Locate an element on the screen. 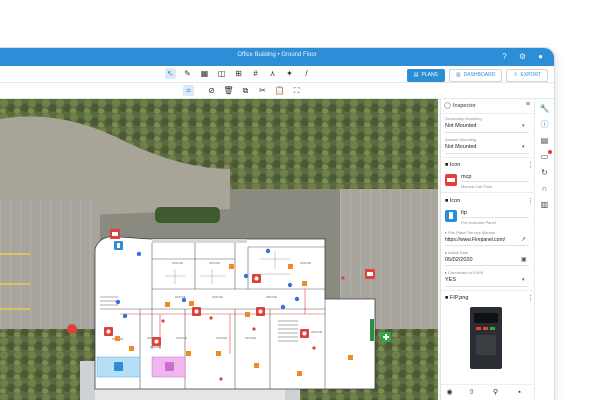  icon-name-mcp: mcp is located at coordinates (466, 177).